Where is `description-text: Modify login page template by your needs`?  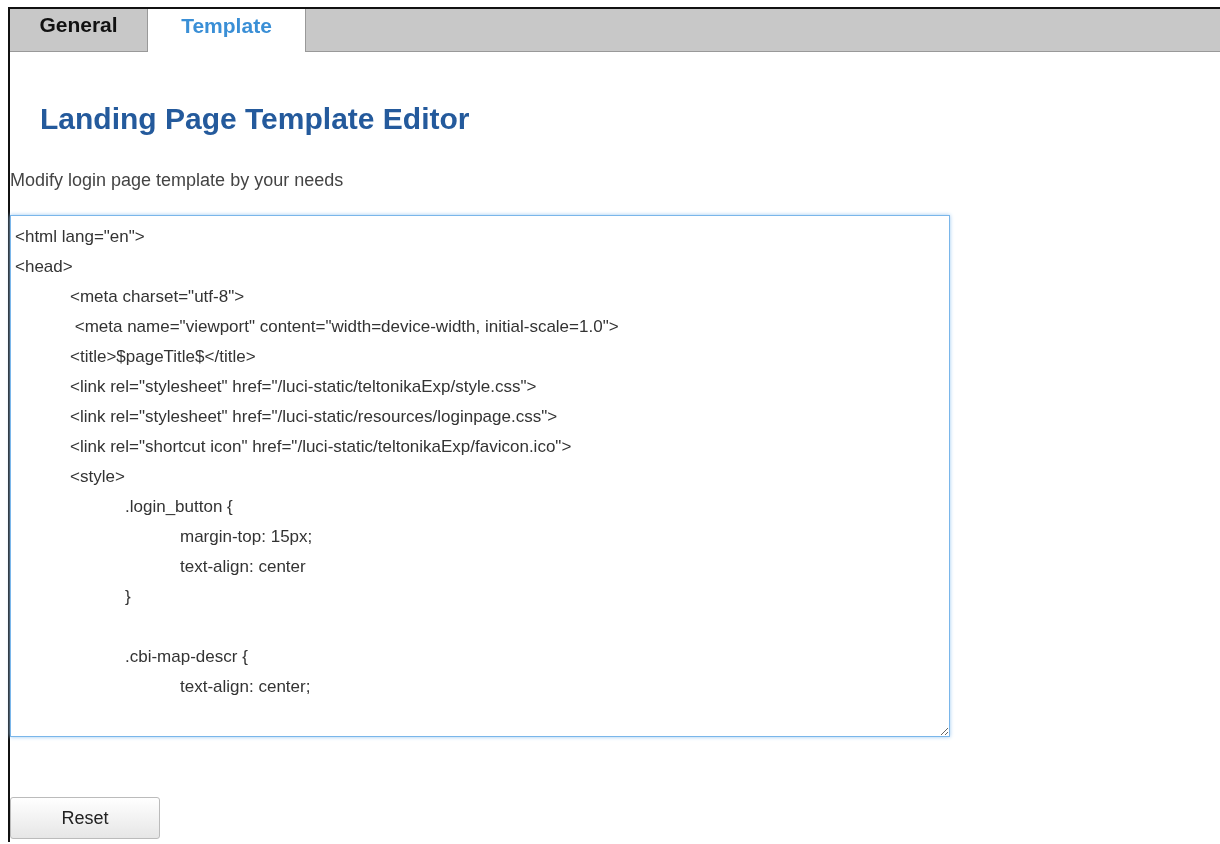
description-text: Modify login page template by your needs is located at coordinates (177, 180).